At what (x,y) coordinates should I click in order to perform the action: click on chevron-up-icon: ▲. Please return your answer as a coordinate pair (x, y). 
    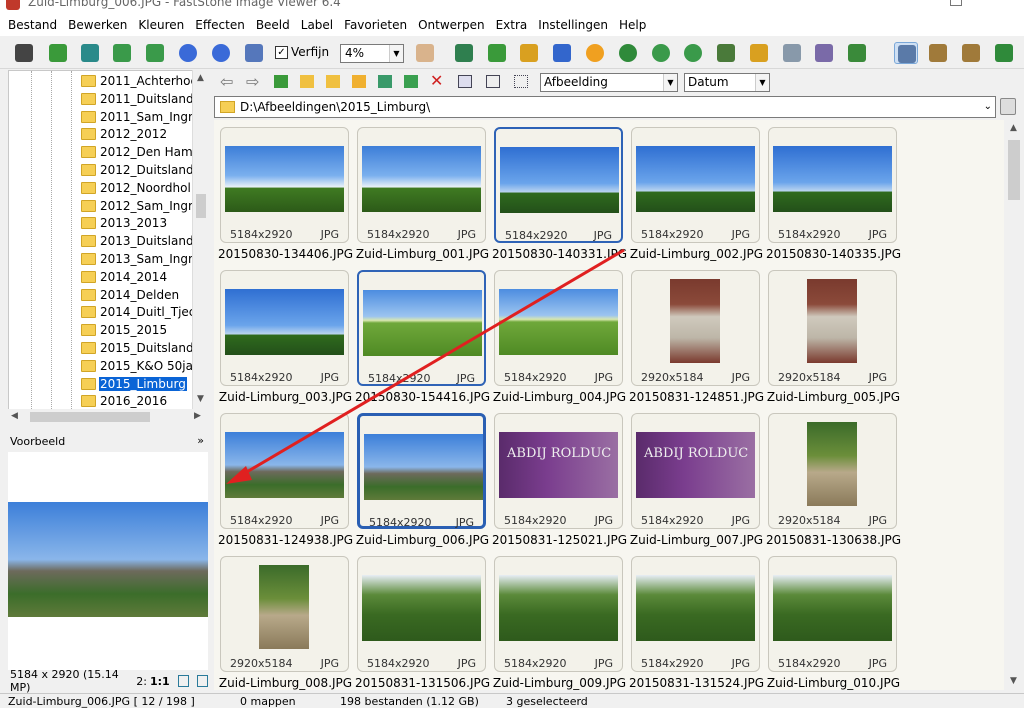
    Looking at the image, I should click on (200, 78).